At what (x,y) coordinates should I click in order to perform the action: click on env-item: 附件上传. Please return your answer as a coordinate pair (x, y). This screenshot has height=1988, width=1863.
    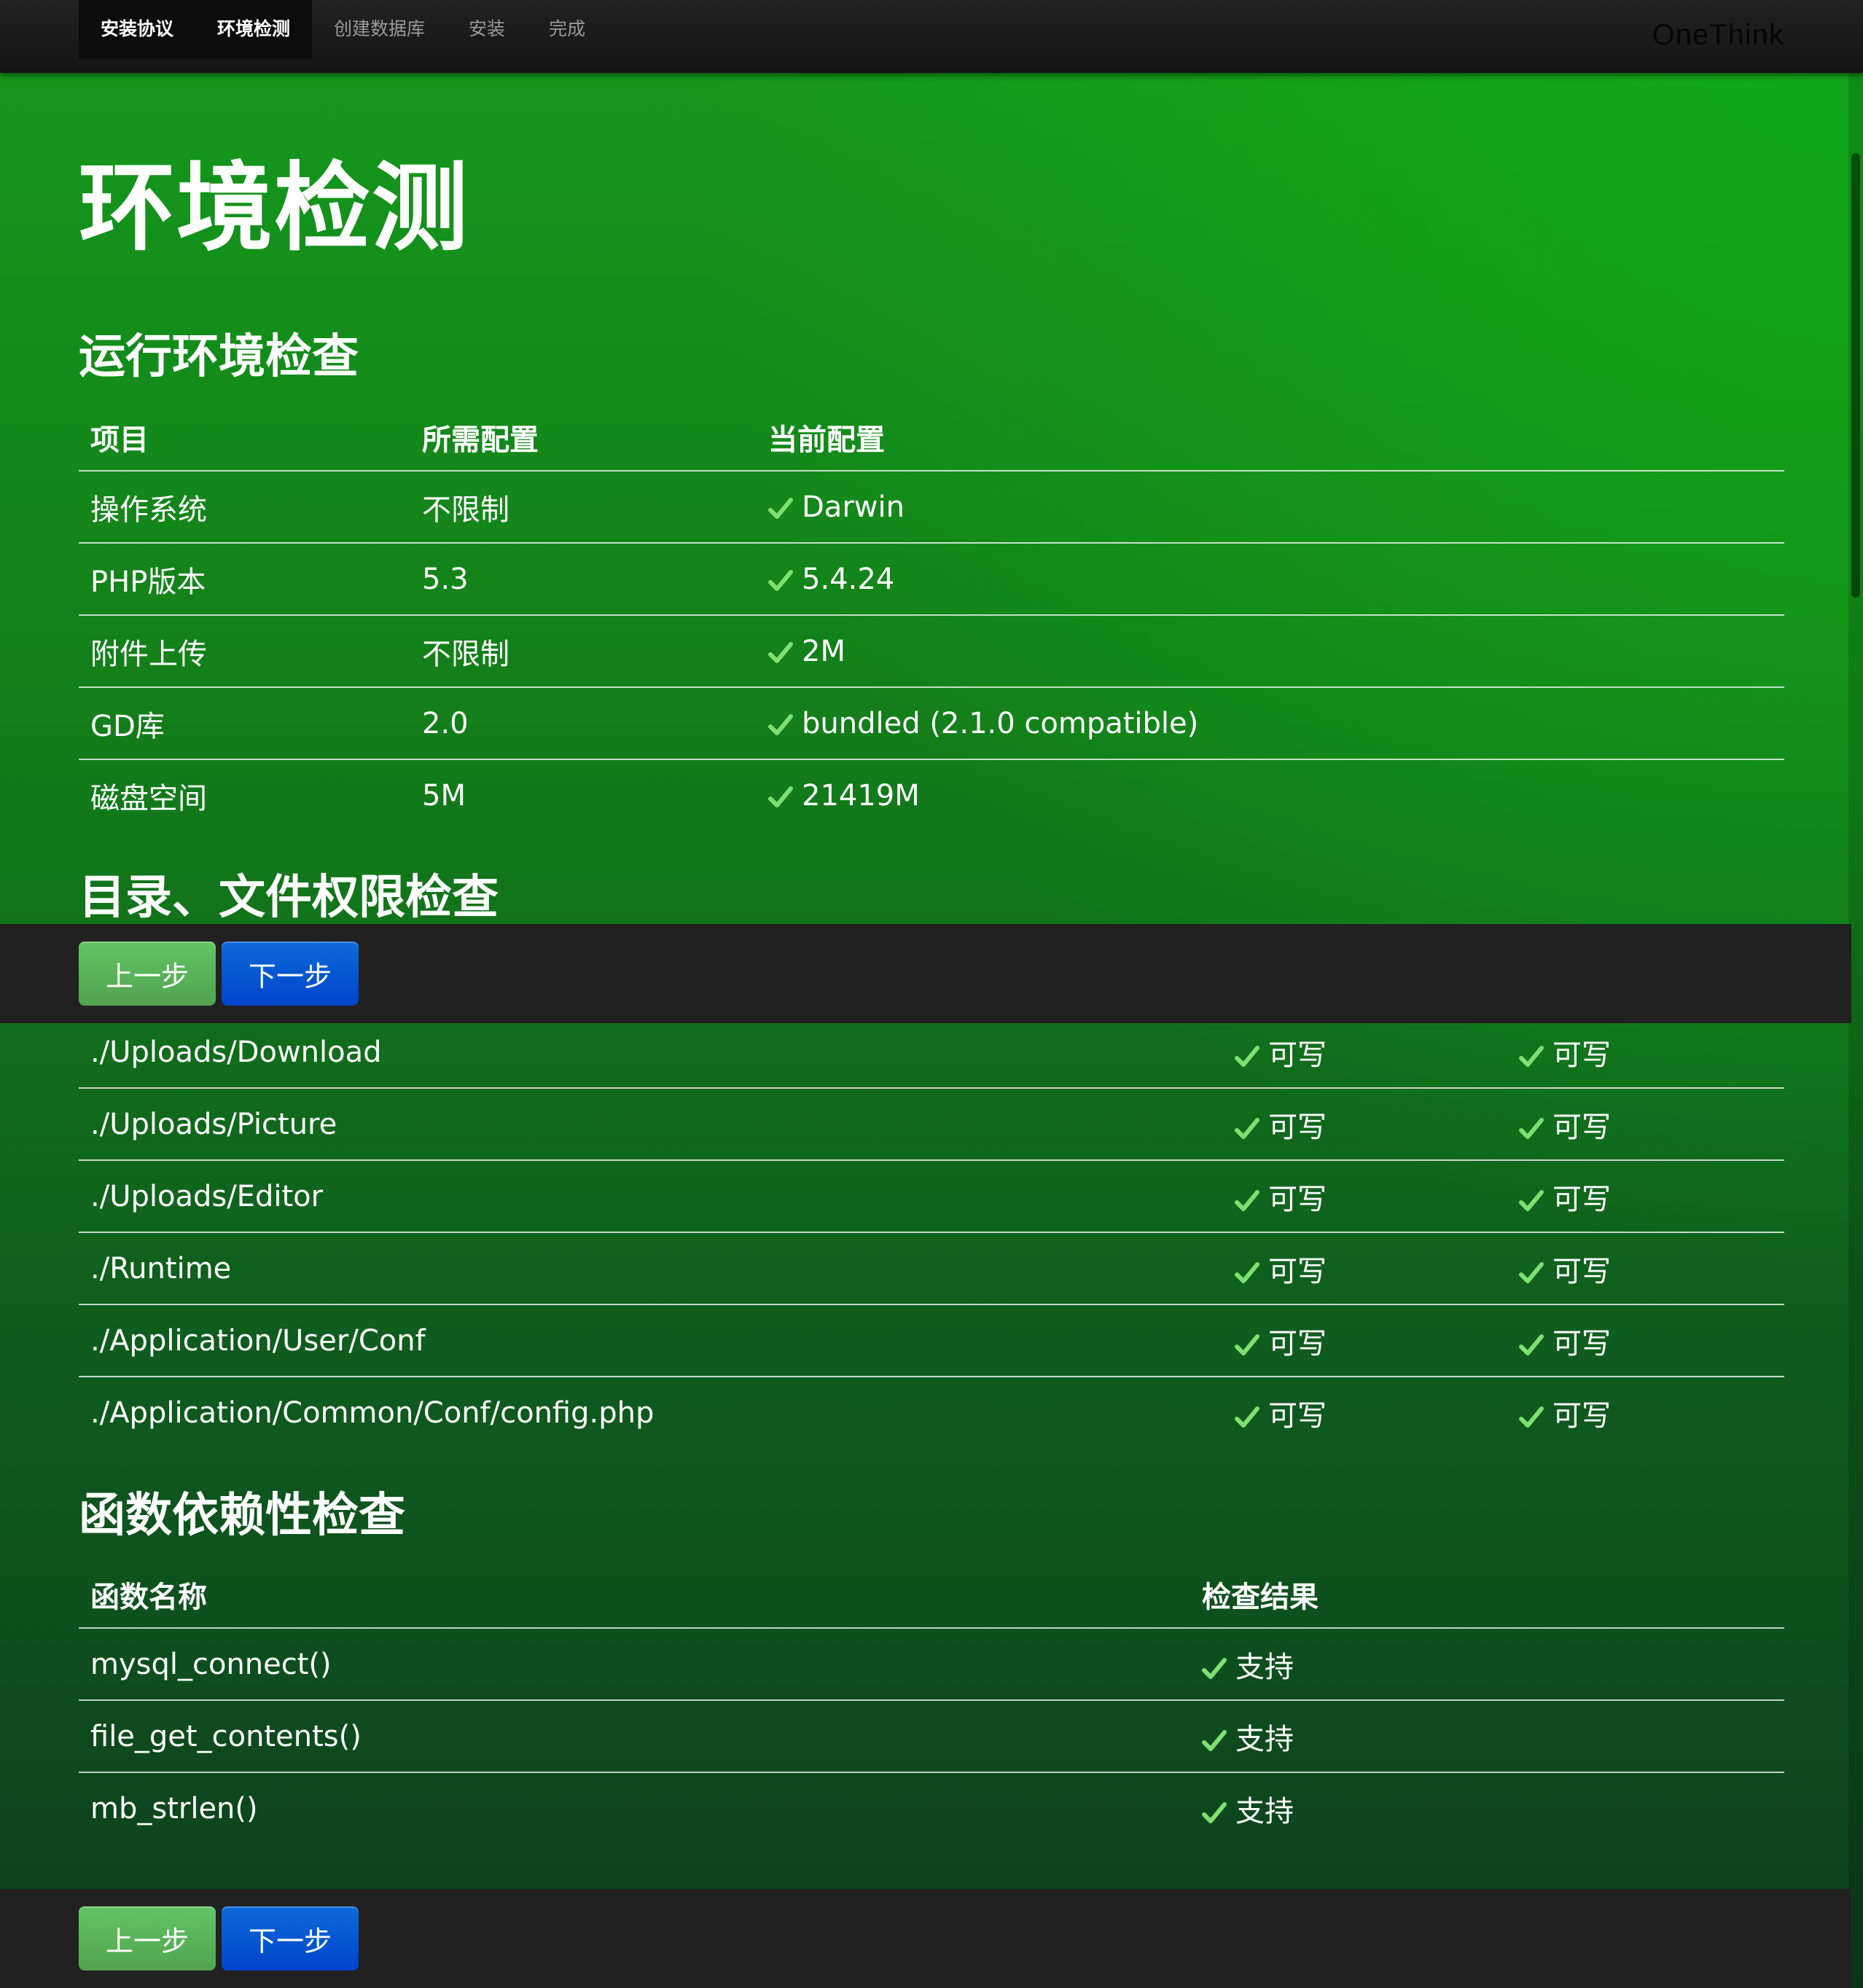
    Looking at the image, I should click on (245, 650).